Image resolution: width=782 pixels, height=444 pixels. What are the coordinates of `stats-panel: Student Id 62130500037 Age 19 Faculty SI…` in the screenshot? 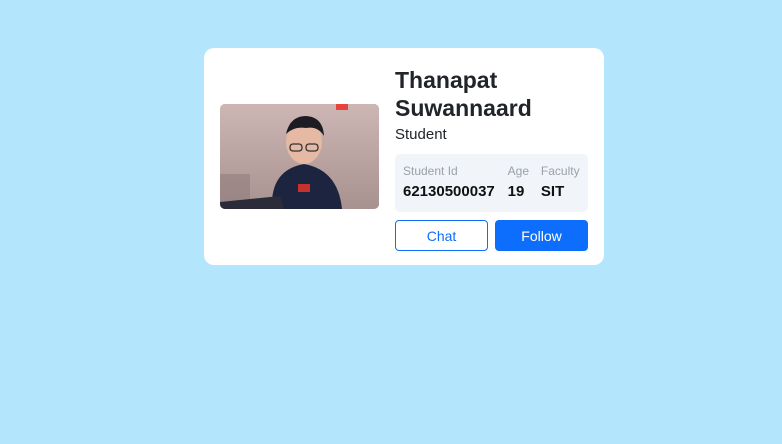 It's located at (491, 183).